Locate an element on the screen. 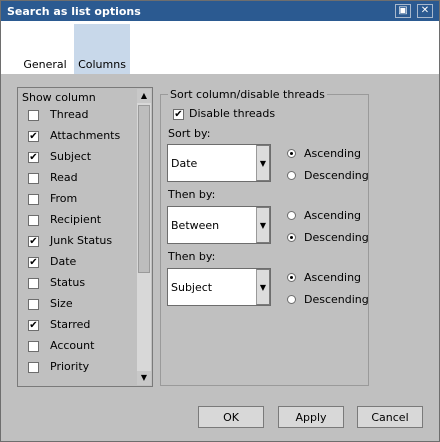 This screenshot has height=442, width=440. cancel-button: Cancel is located at coordinates (390, 417).